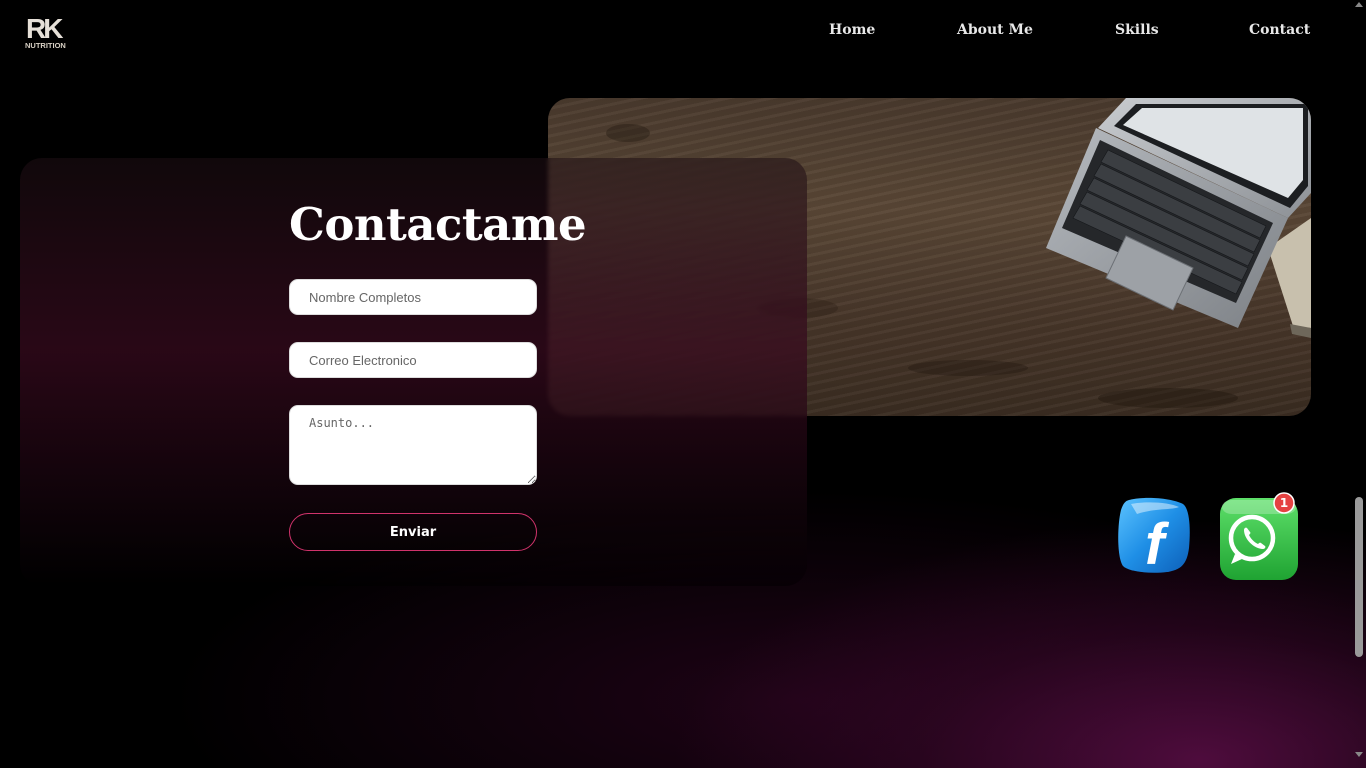  What do you see at coordinates (683, 32) in the screenshot?
I see `main-nav: Home About Me Skills Contact` at bounding box center [683, 32].